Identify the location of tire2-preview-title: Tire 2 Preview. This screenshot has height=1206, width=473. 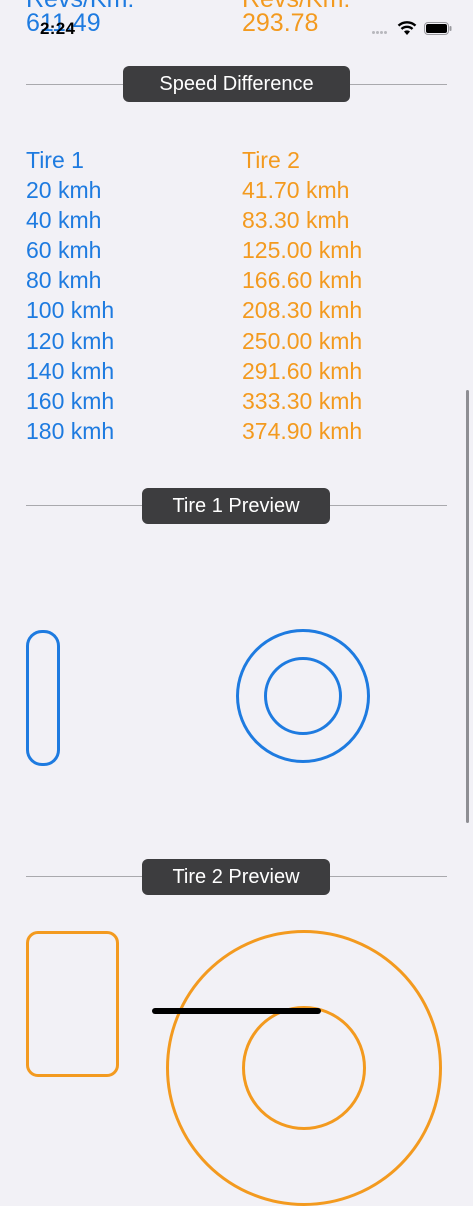
(236, 877).